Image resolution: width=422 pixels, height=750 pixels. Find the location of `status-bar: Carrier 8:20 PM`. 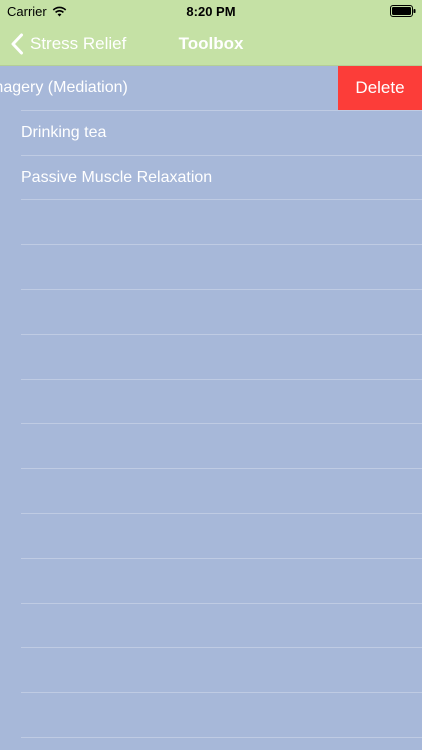

status-bar: Carrier 8:20 PM is located at coordinates (211, 11).